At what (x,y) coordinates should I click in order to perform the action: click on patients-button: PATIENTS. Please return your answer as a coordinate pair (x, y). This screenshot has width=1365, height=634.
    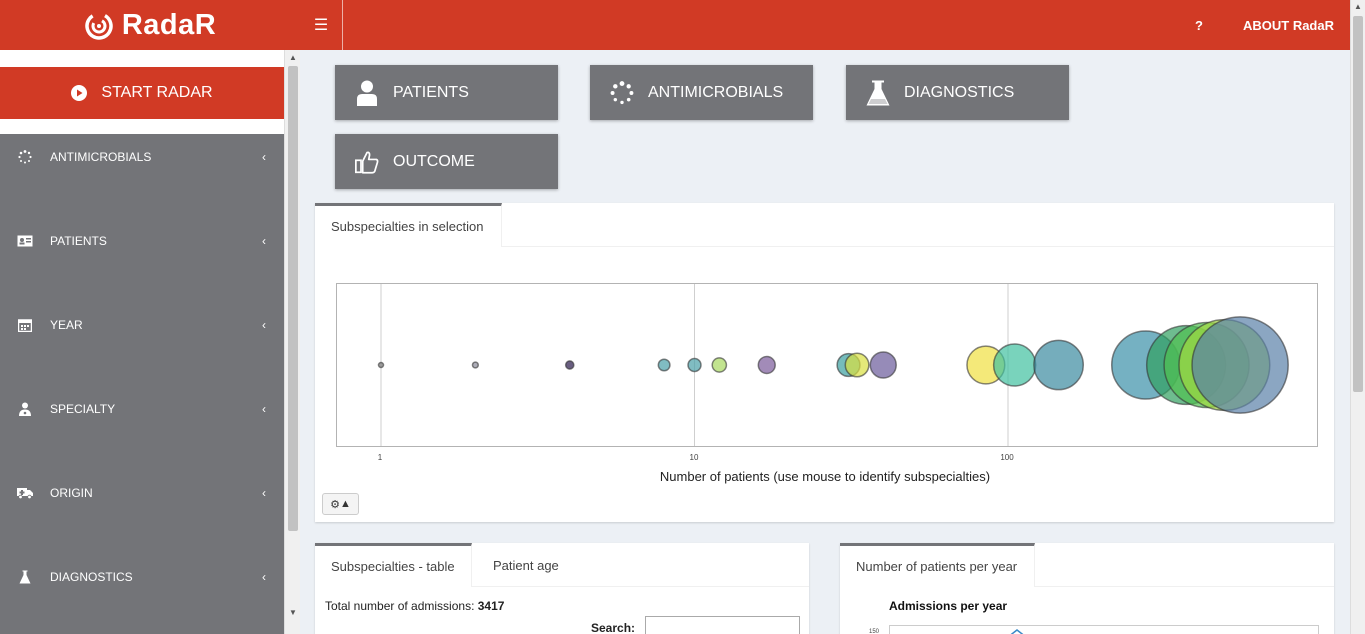
    Looking at the image, I should click on (446, 92).